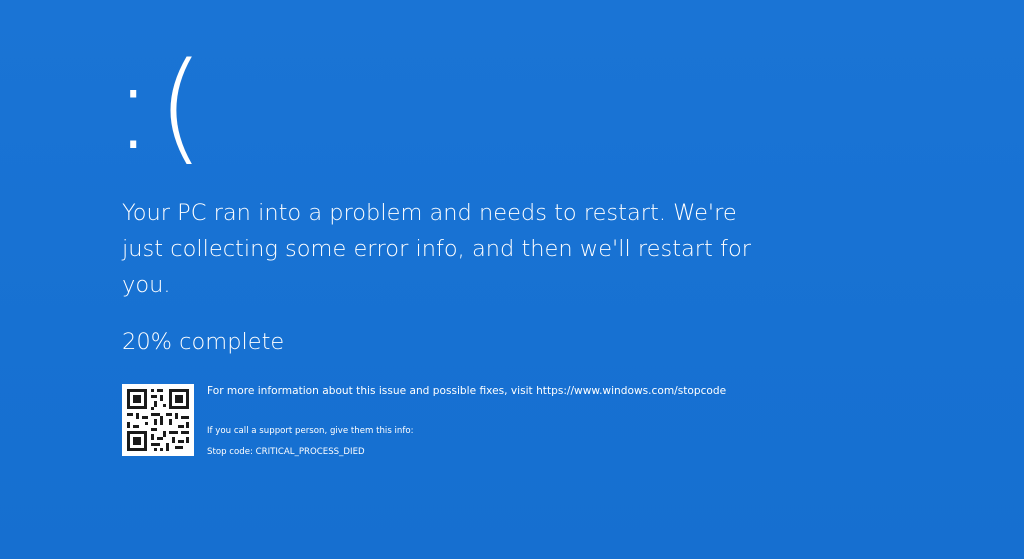 This screenshot has height=559, width=1024. What do you see at coordinates (286, 452) in the screenshot?
I see `stop-code-text: Stop code: CRITICAL_PROCESS_DIED` at bounding box center [286, 452].